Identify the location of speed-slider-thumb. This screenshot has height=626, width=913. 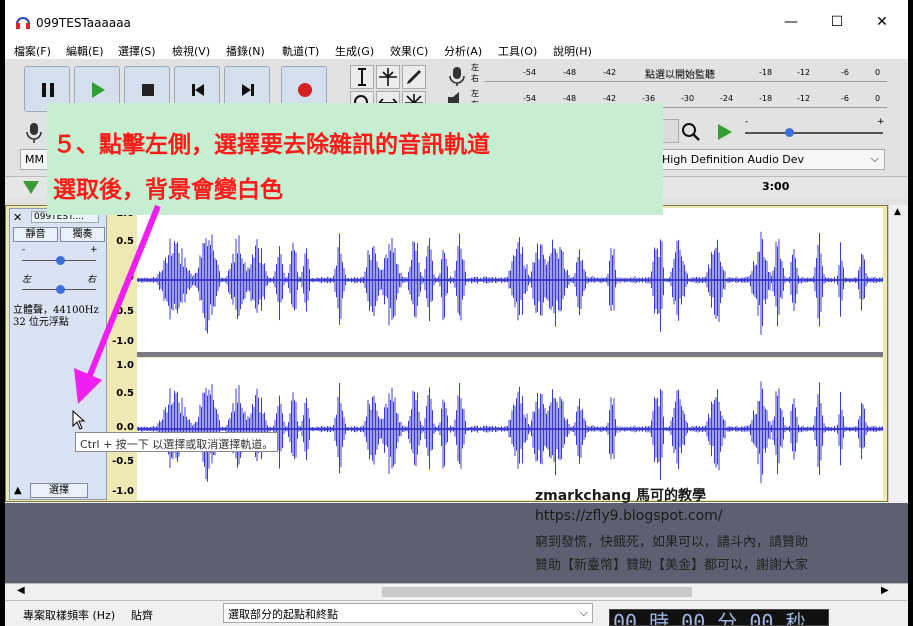
(789, 132).